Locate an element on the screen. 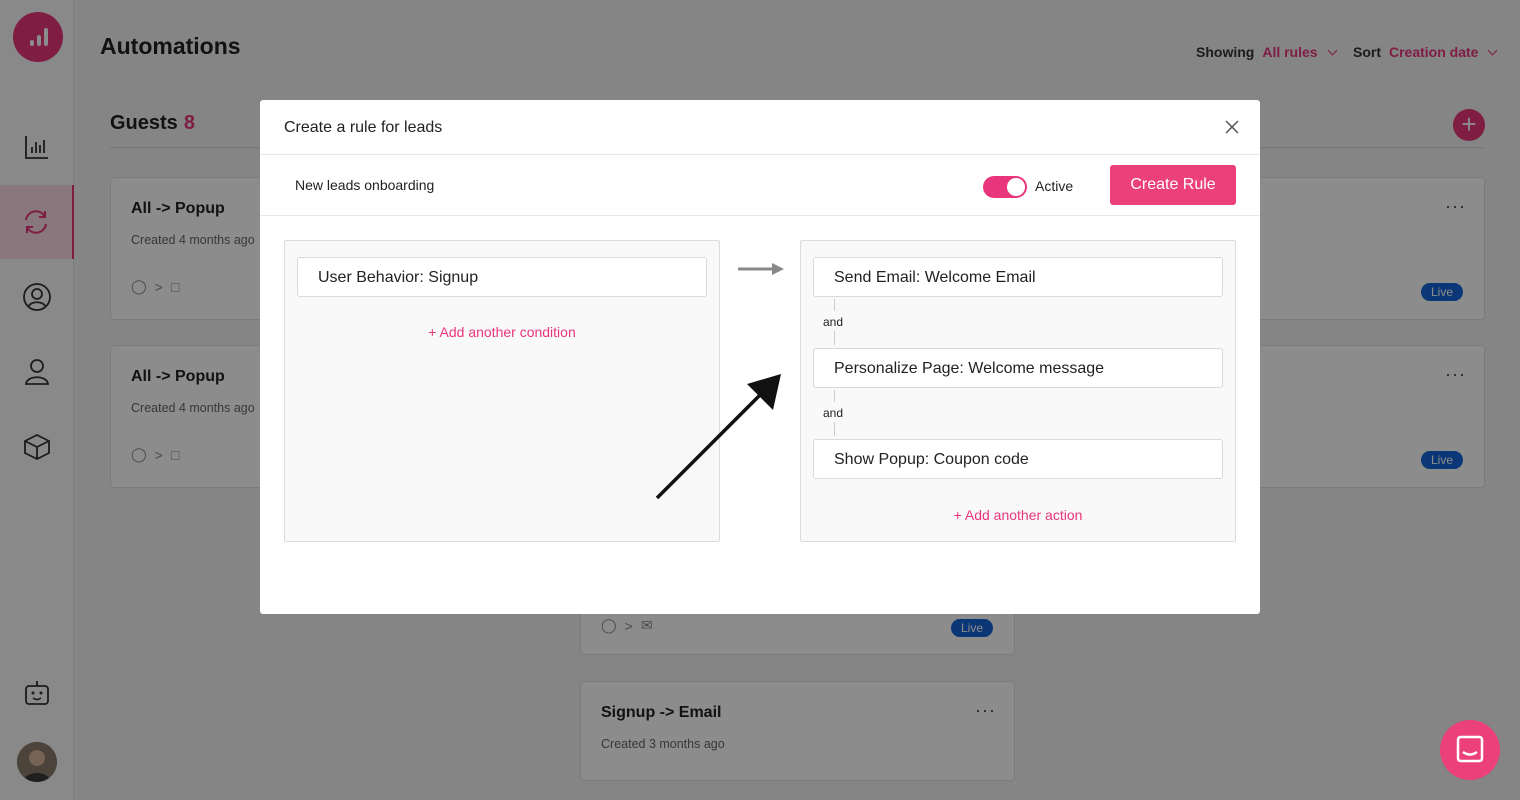  add-action-link: + Add another action is located at coordinates (1018, 515).